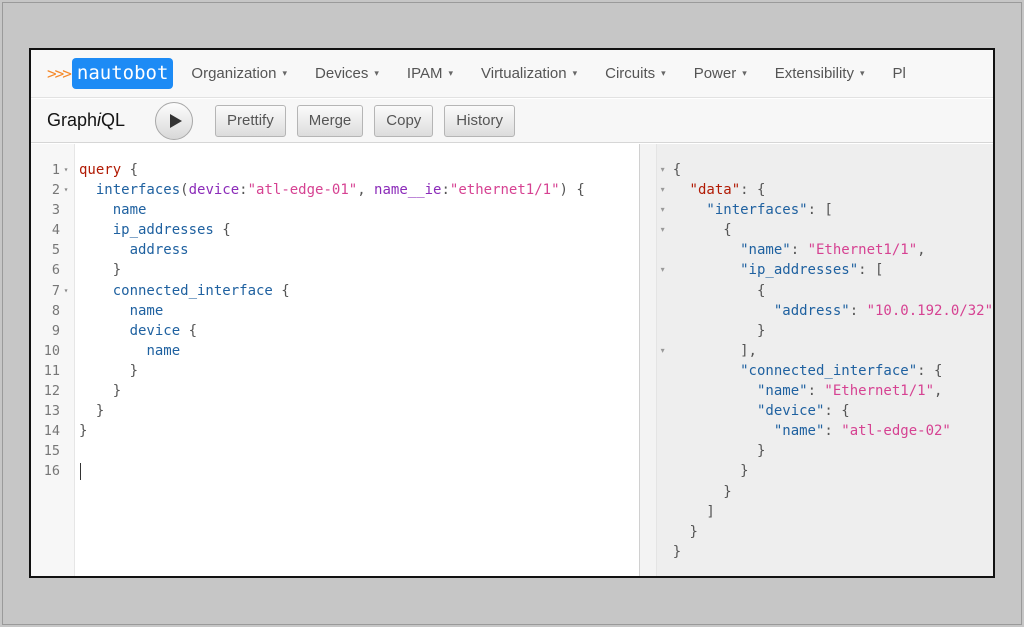  I want to click on line-number: 11, so click(52, 371).